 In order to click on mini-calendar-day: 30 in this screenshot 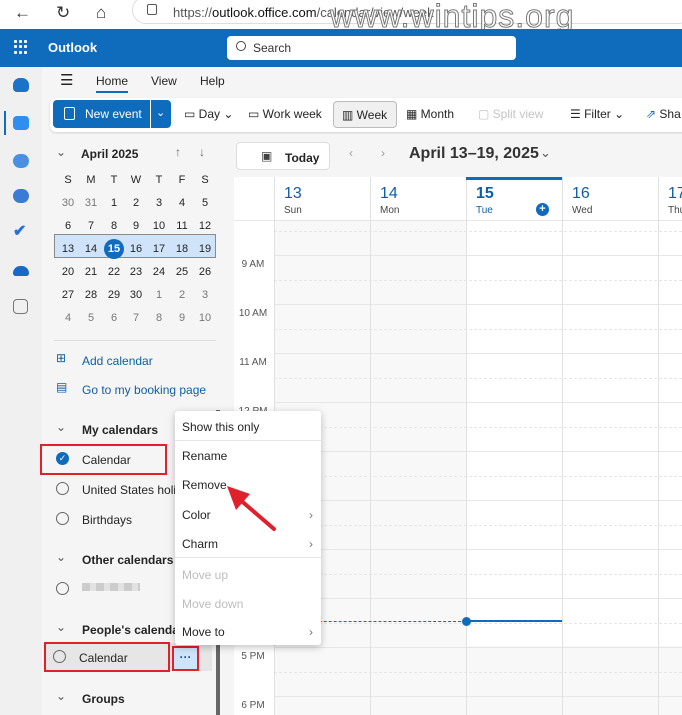, I will do `click(68, 203)`.